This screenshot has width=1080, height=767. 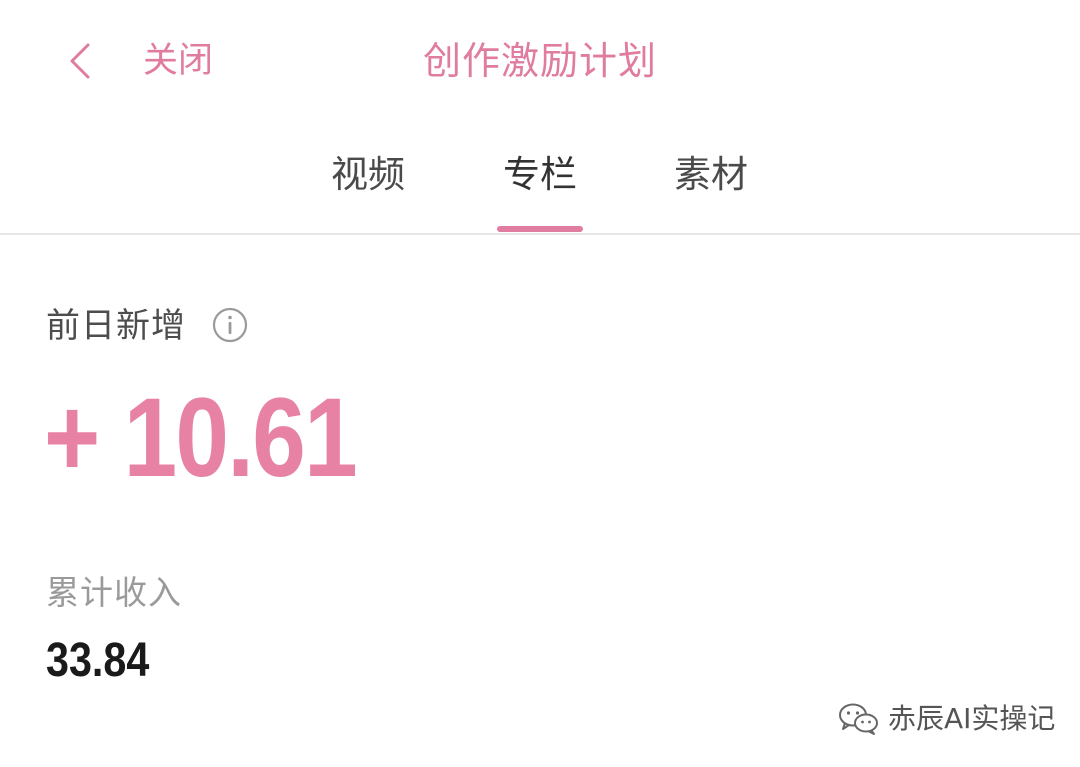 What do you see at coordinates (98, 660) in the screenshot?
I see `total-income-value: 33.84` at bounding box center [98, 660].